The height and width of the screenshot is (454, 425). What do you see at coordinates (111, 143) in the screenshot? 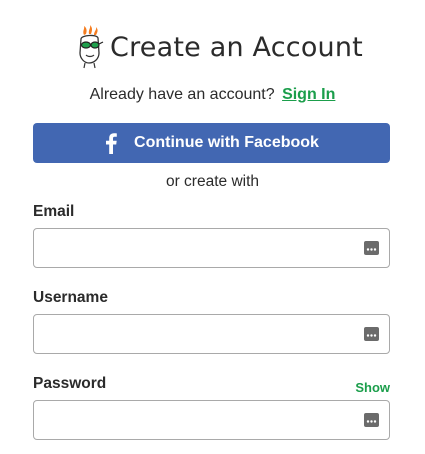
I see `facebook-f-icon` at bounding box center [111, 143].